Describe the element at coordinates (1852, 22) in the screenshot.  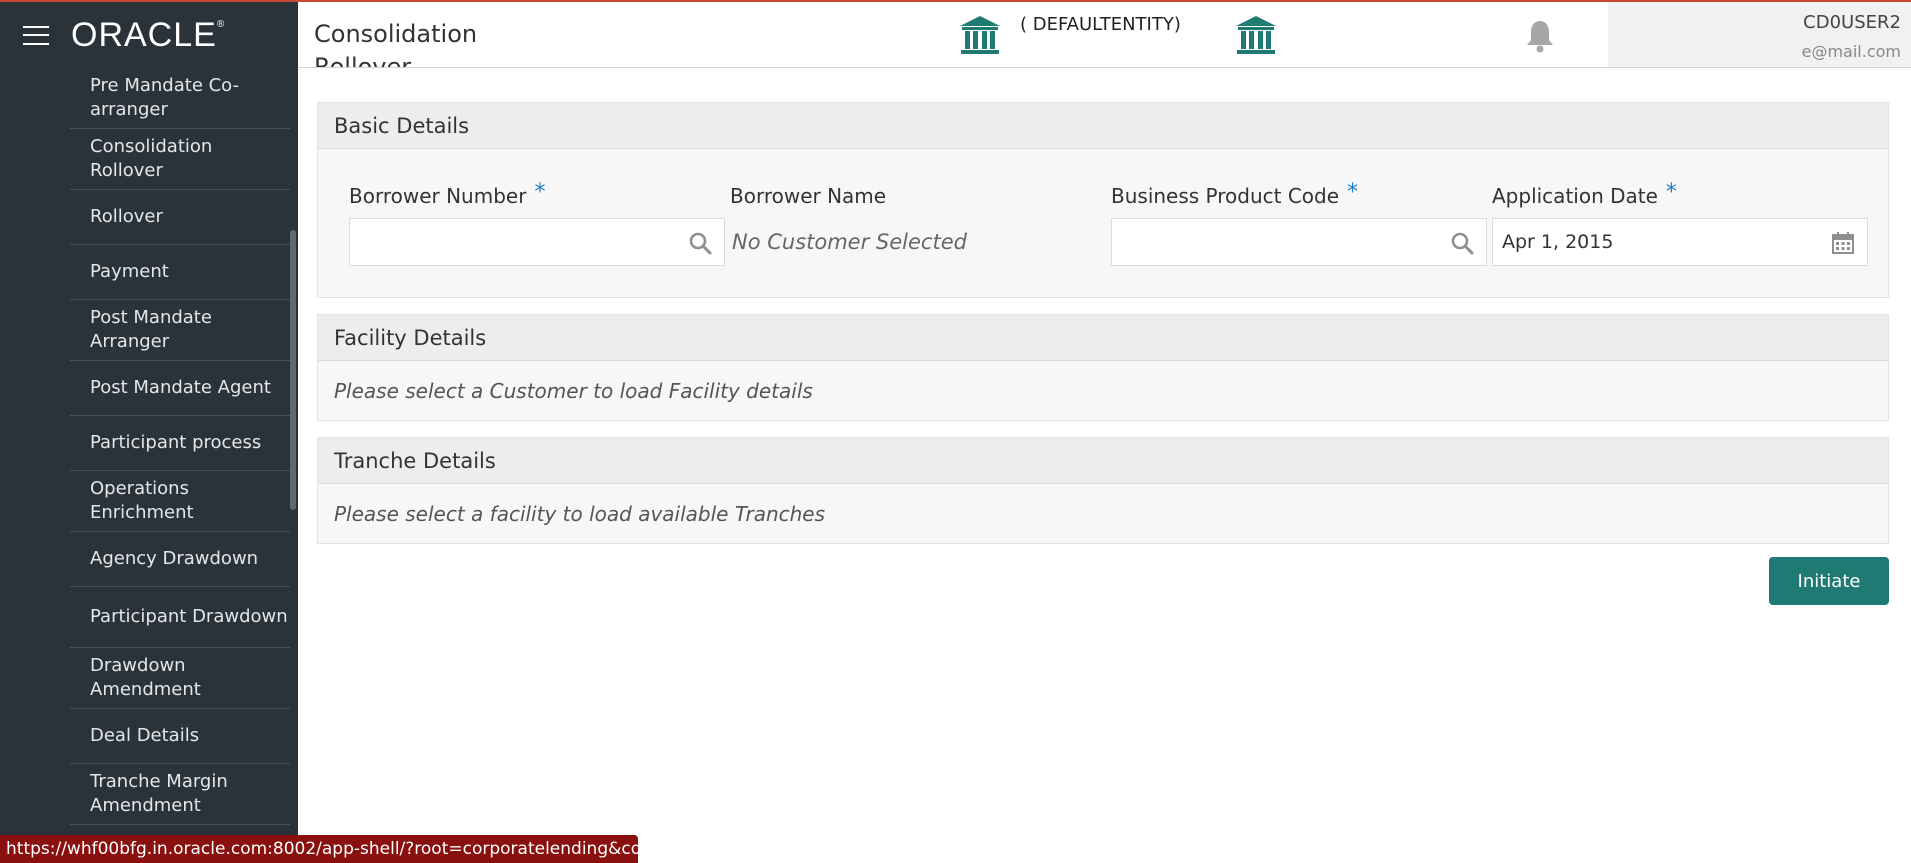
I see `user-name: CD0USER2` at that location.